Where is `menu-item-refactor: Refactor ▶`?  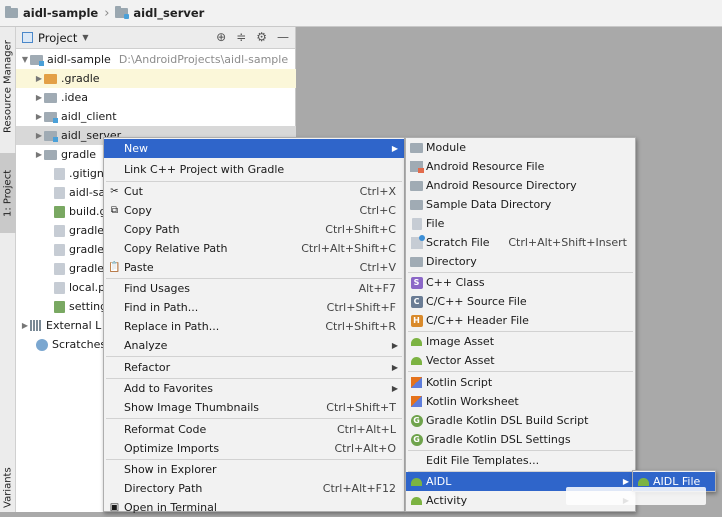 menu-item-refactor: Refactor ▶ is located at coordinates (254, 367).